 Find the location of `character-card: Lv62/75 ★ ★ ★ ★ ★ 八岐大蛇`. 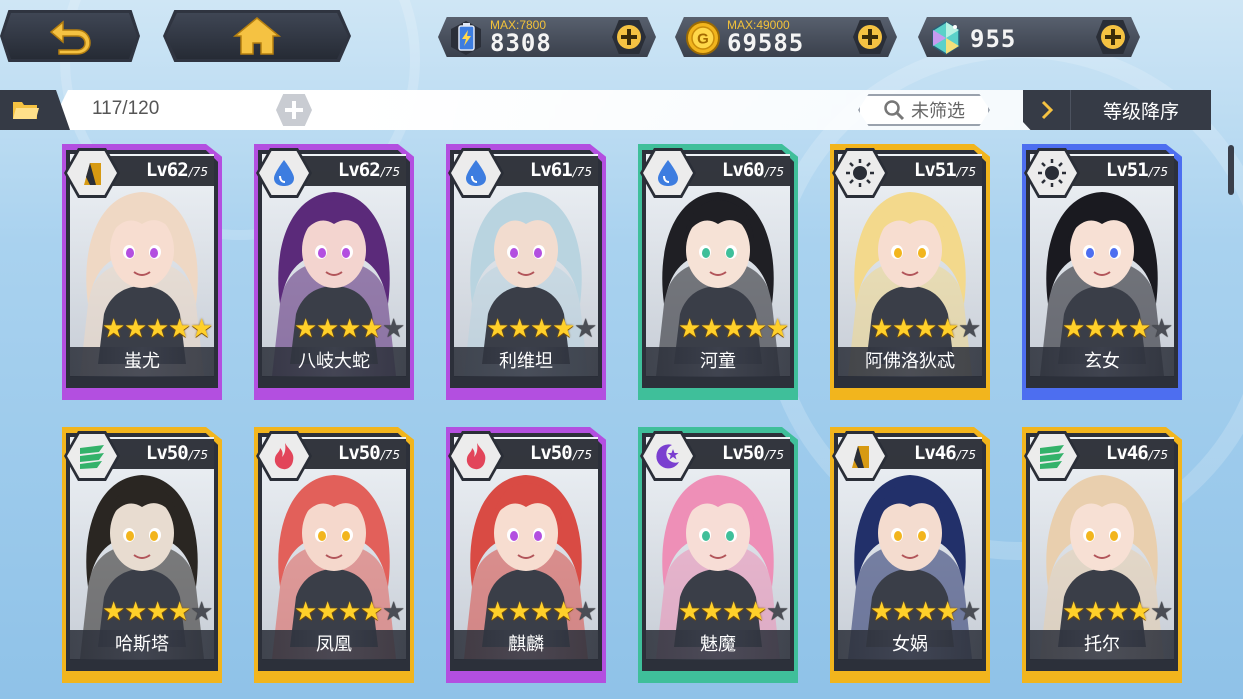

character-card: Lv62/75 ★ ★ ★ ★ ★ 八岐大蛇 is located at coordinates (334, 272).